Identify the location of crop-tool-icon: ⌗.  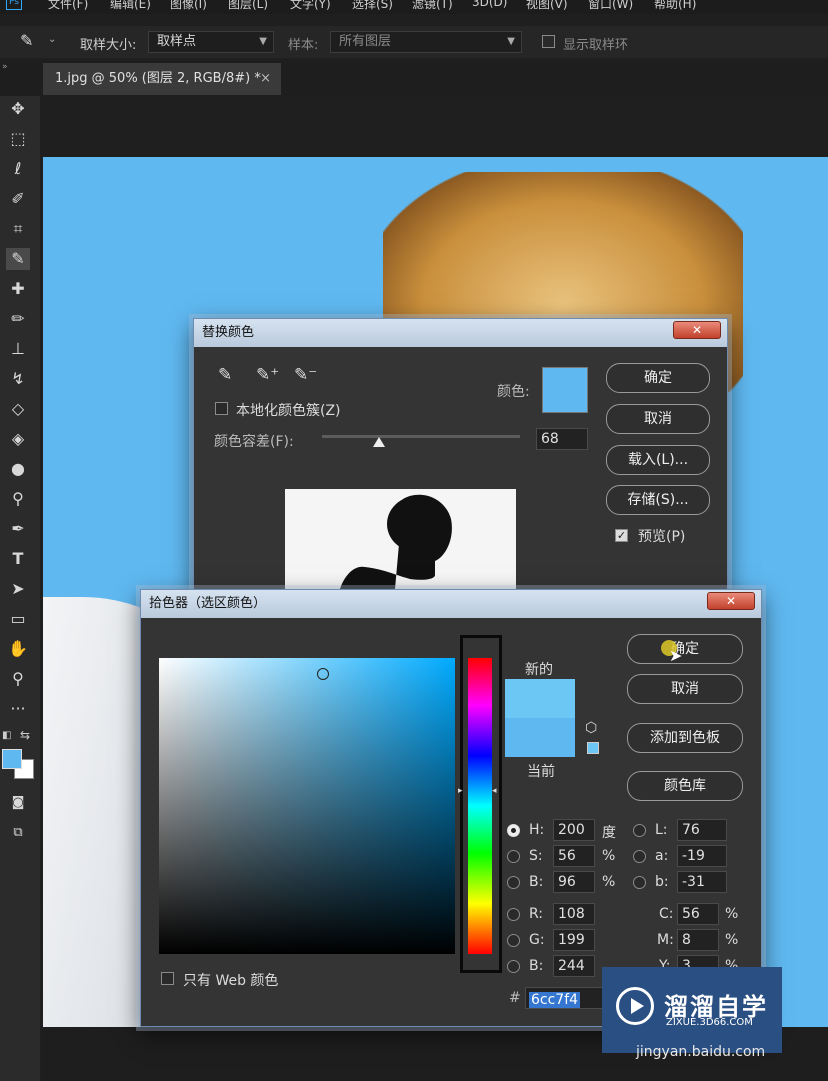
(18, 229).